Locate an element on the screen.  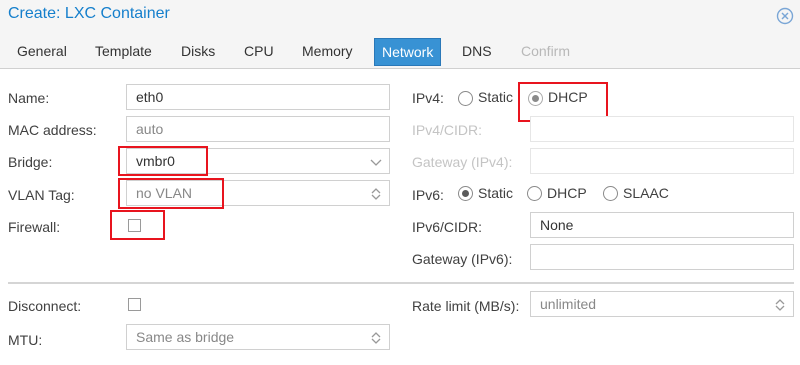
ipv4-static-radio is located at coordinates (465, 98).